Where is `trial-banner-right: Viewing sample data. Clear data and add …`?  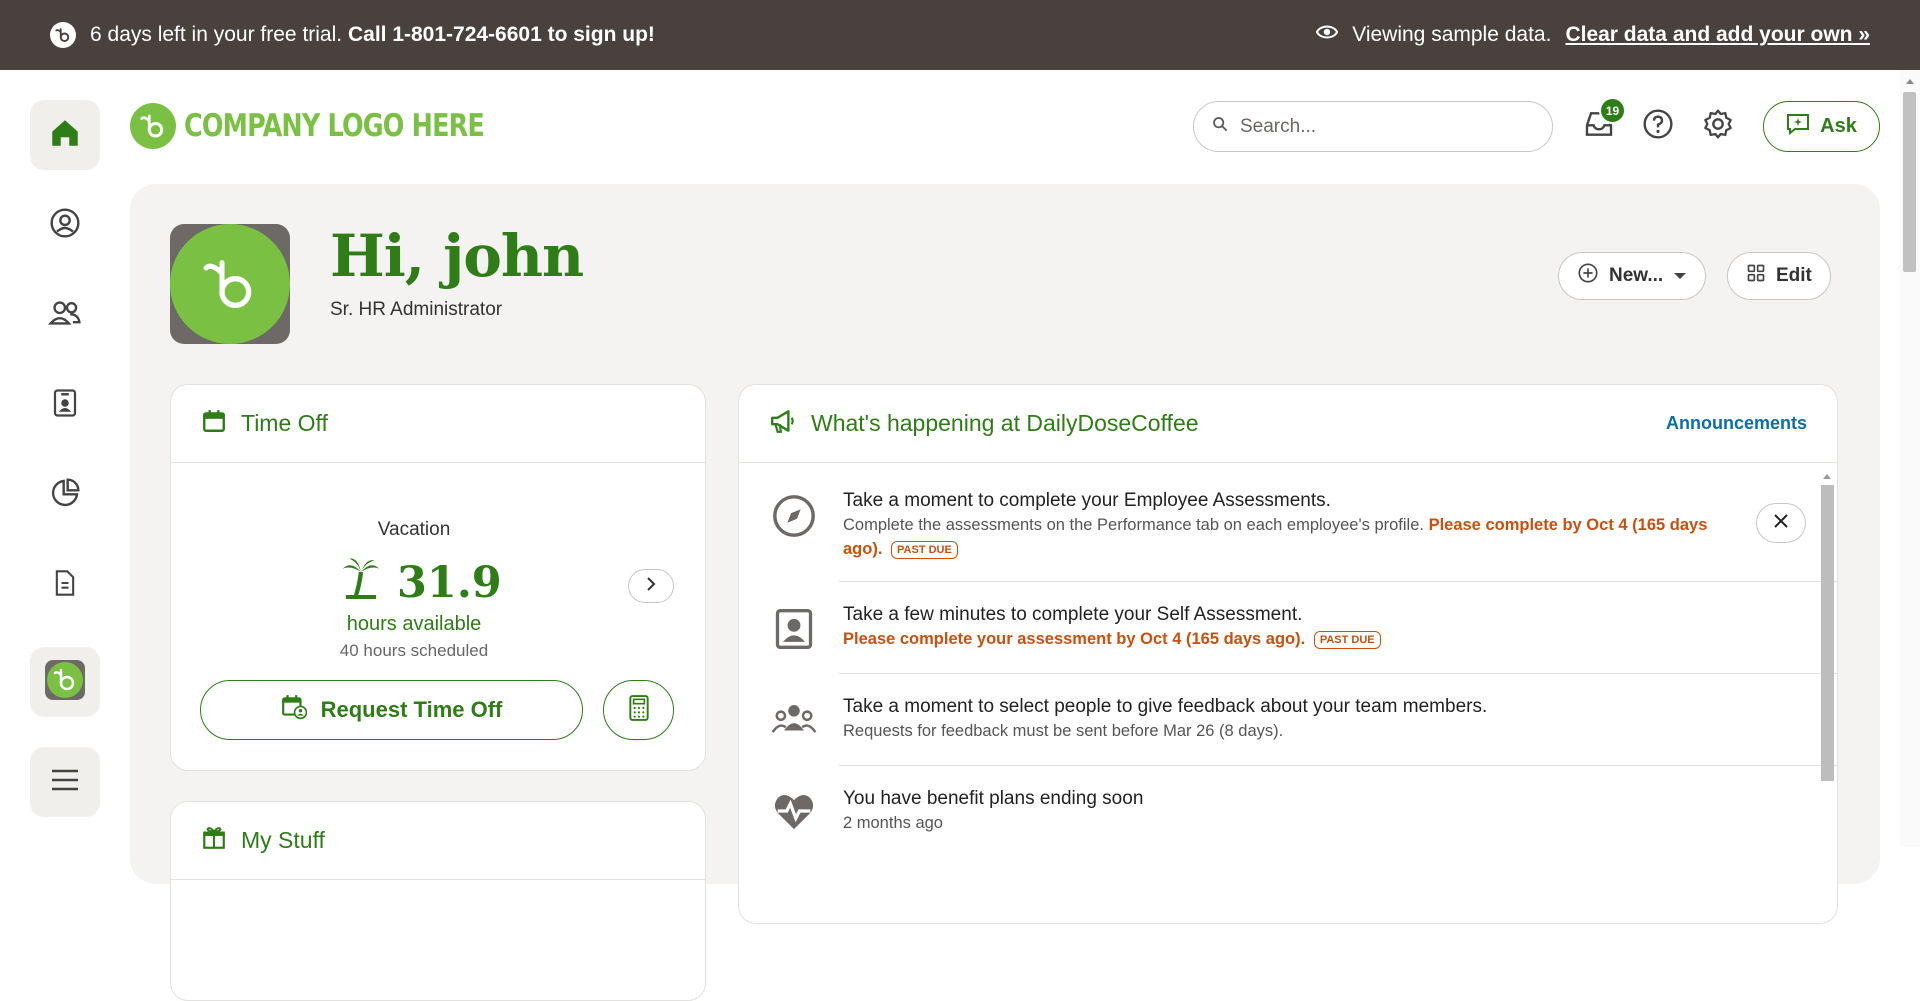
trial-banner-right: Viewing sample data. Clear data and add … is located at coordinates (1592, 35).